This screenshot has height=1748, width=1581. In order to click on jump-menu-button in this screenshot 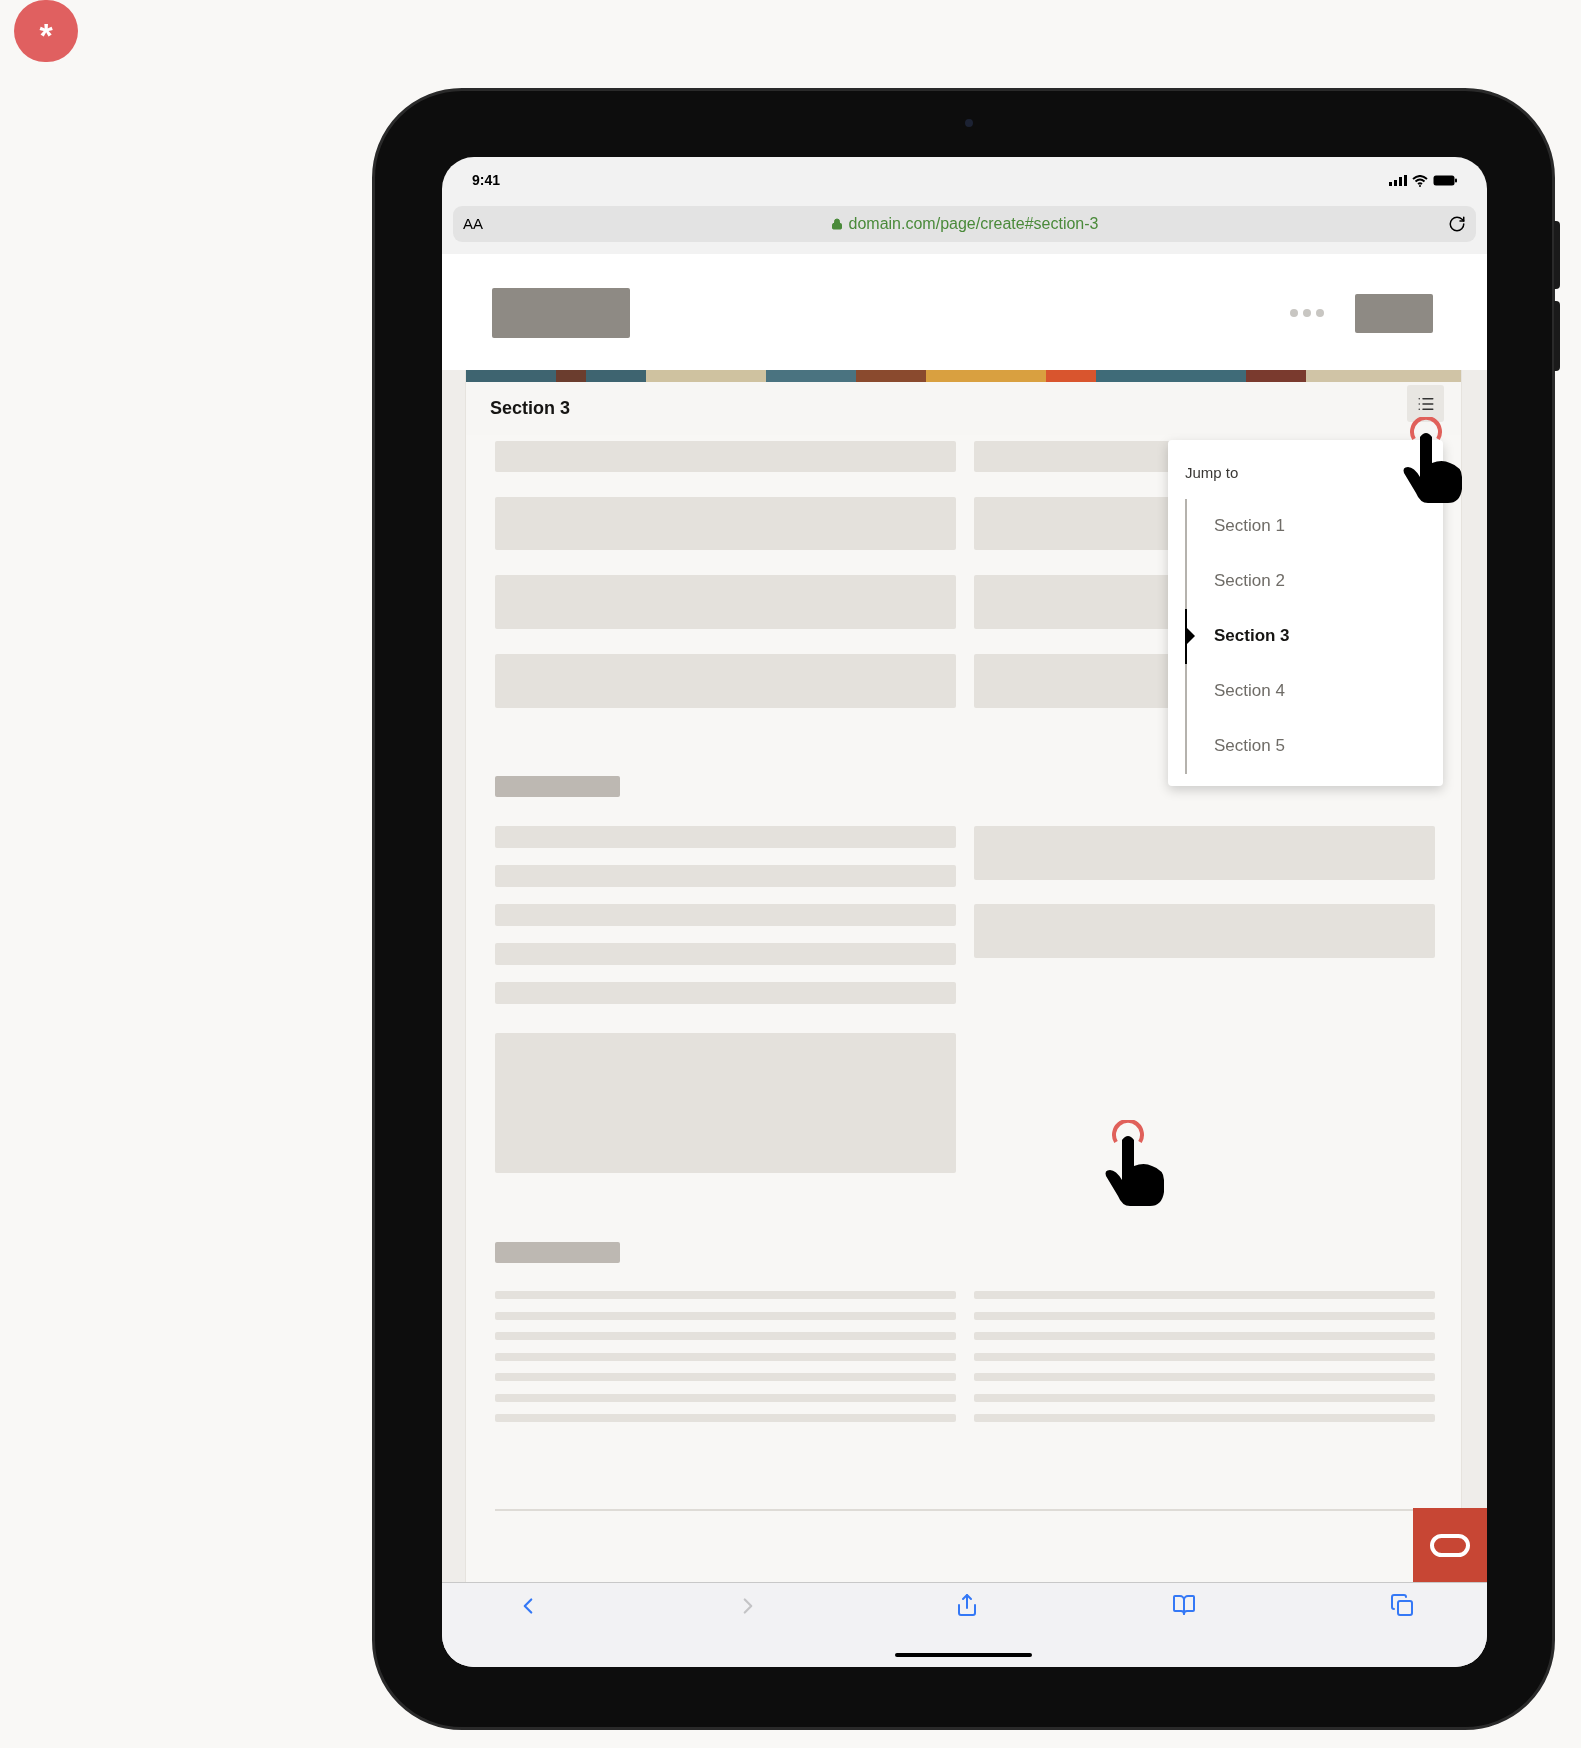, I will do `click(1425, 403)`.